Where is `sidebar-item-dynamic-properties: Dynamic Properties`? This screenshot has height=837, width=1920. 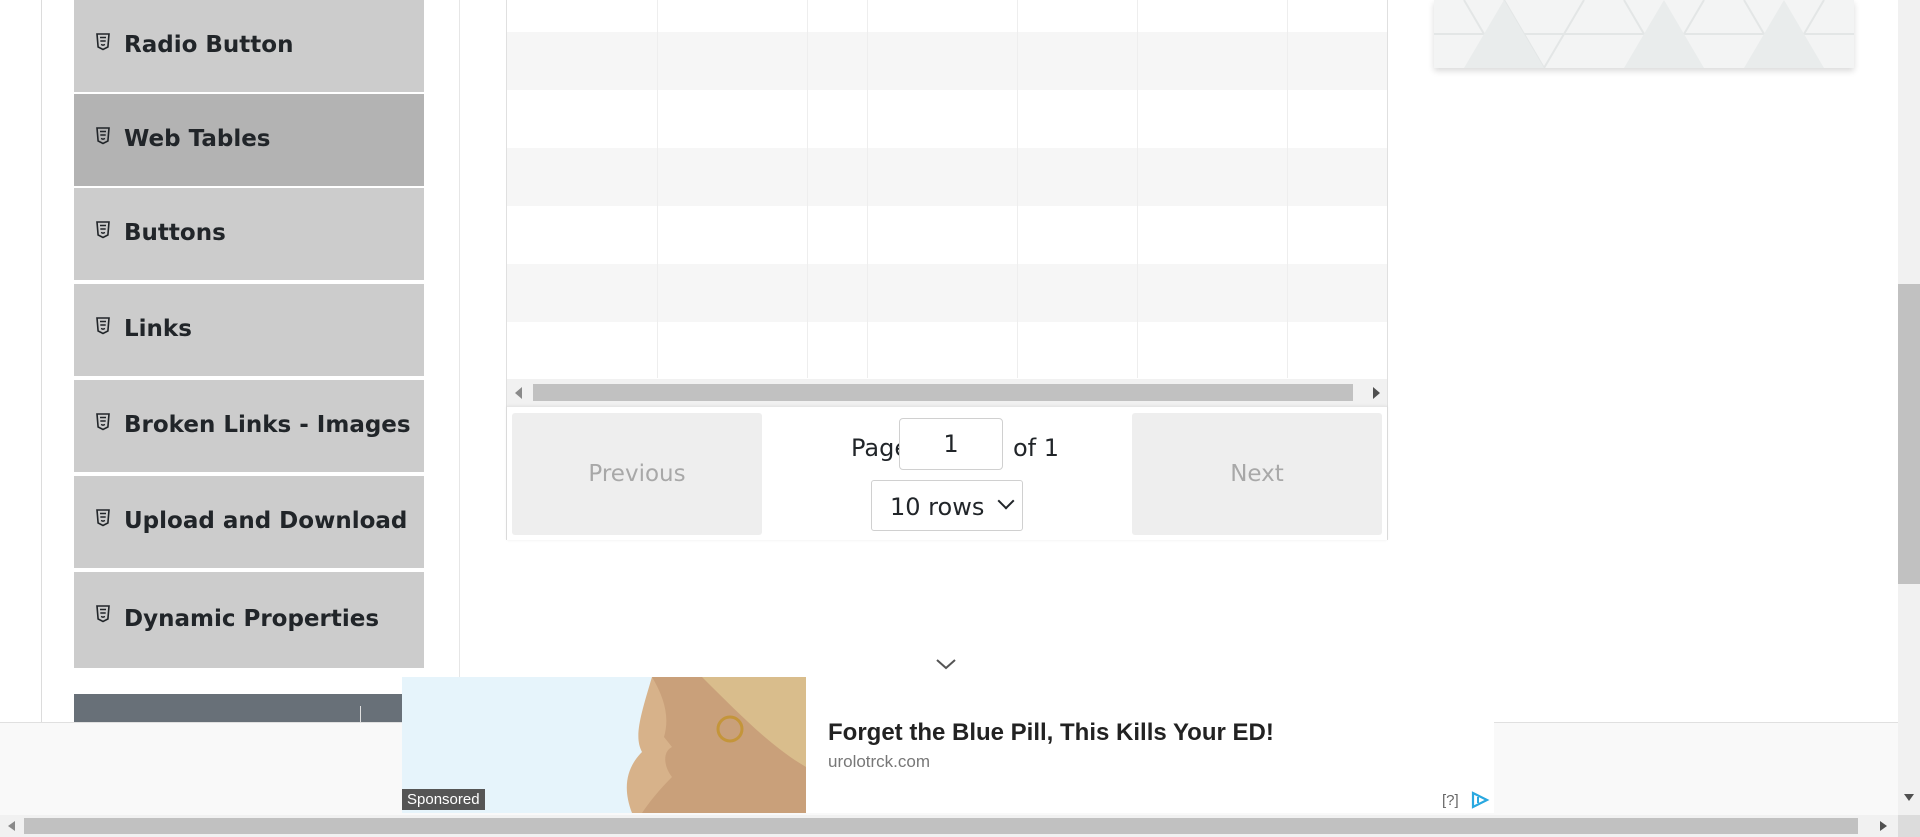
sidebar-item-dynamic-properties: Dynamic Properties is located at coordinates (249, 621).